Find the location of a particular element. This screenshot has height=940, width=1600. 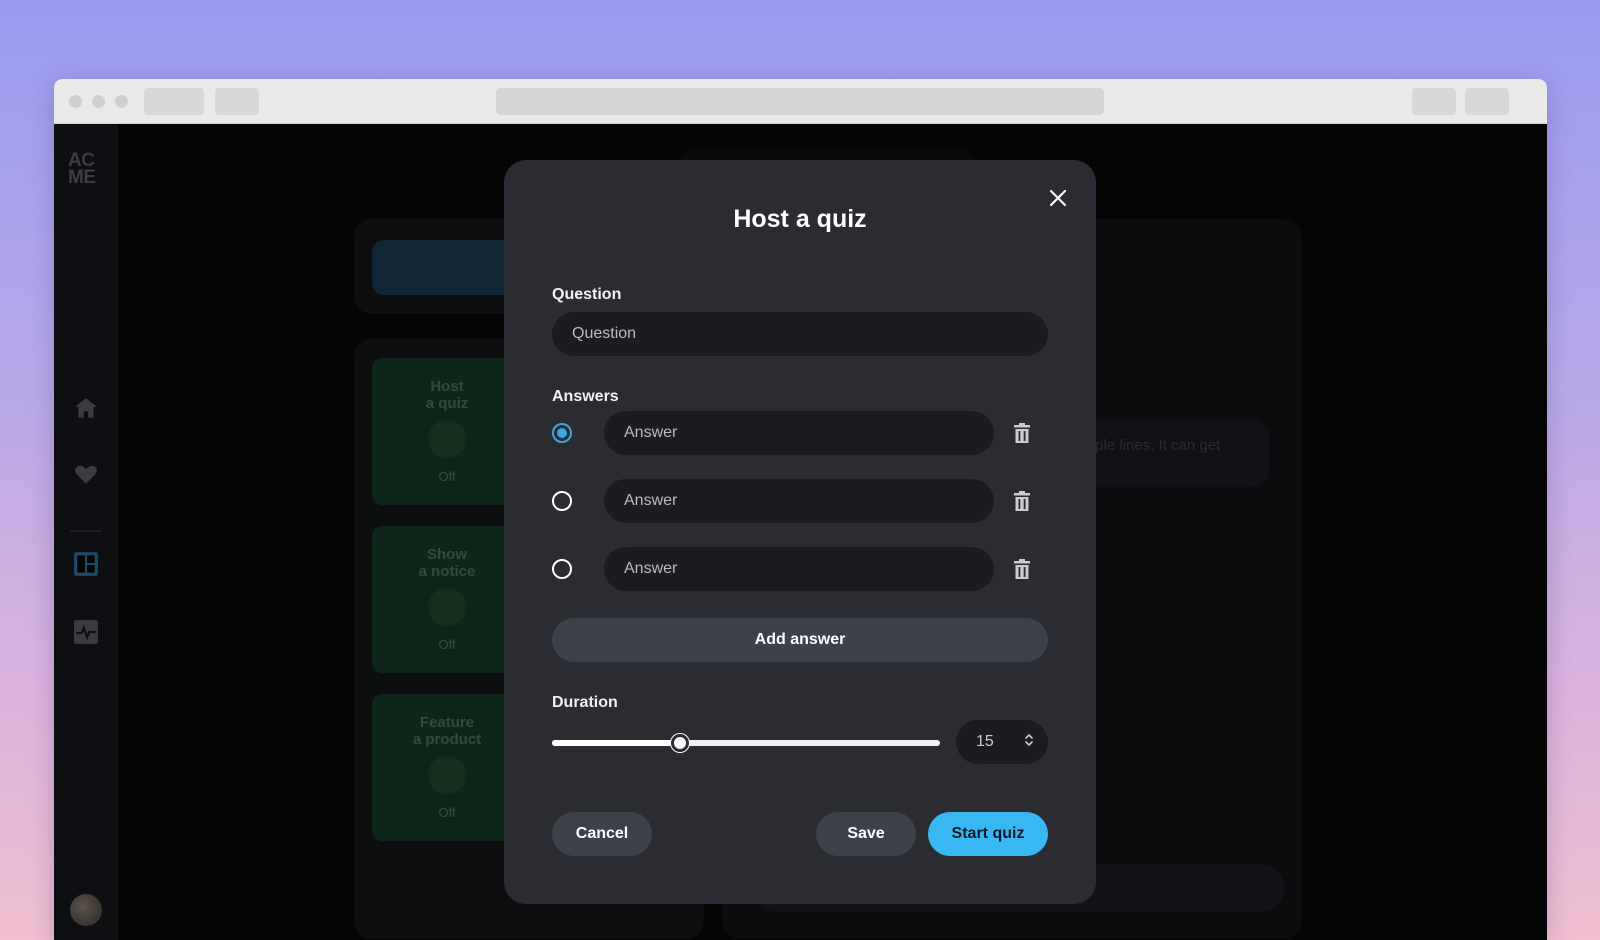

back-forward-buttons is located at coordinates (174, 101).